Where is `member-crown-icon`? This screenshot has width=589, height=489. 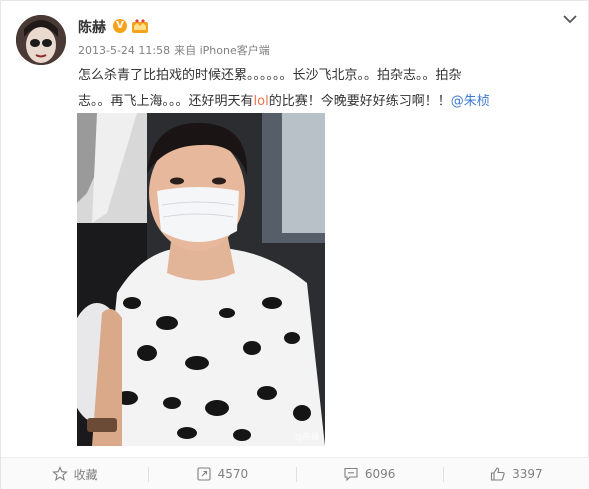 member-crown-icon is located at coordinates (140, 26).